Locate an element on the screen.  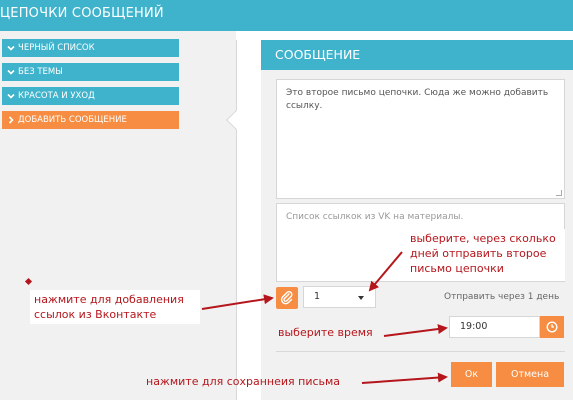
arrow-to-days-select is located at coordinates (385, 271).